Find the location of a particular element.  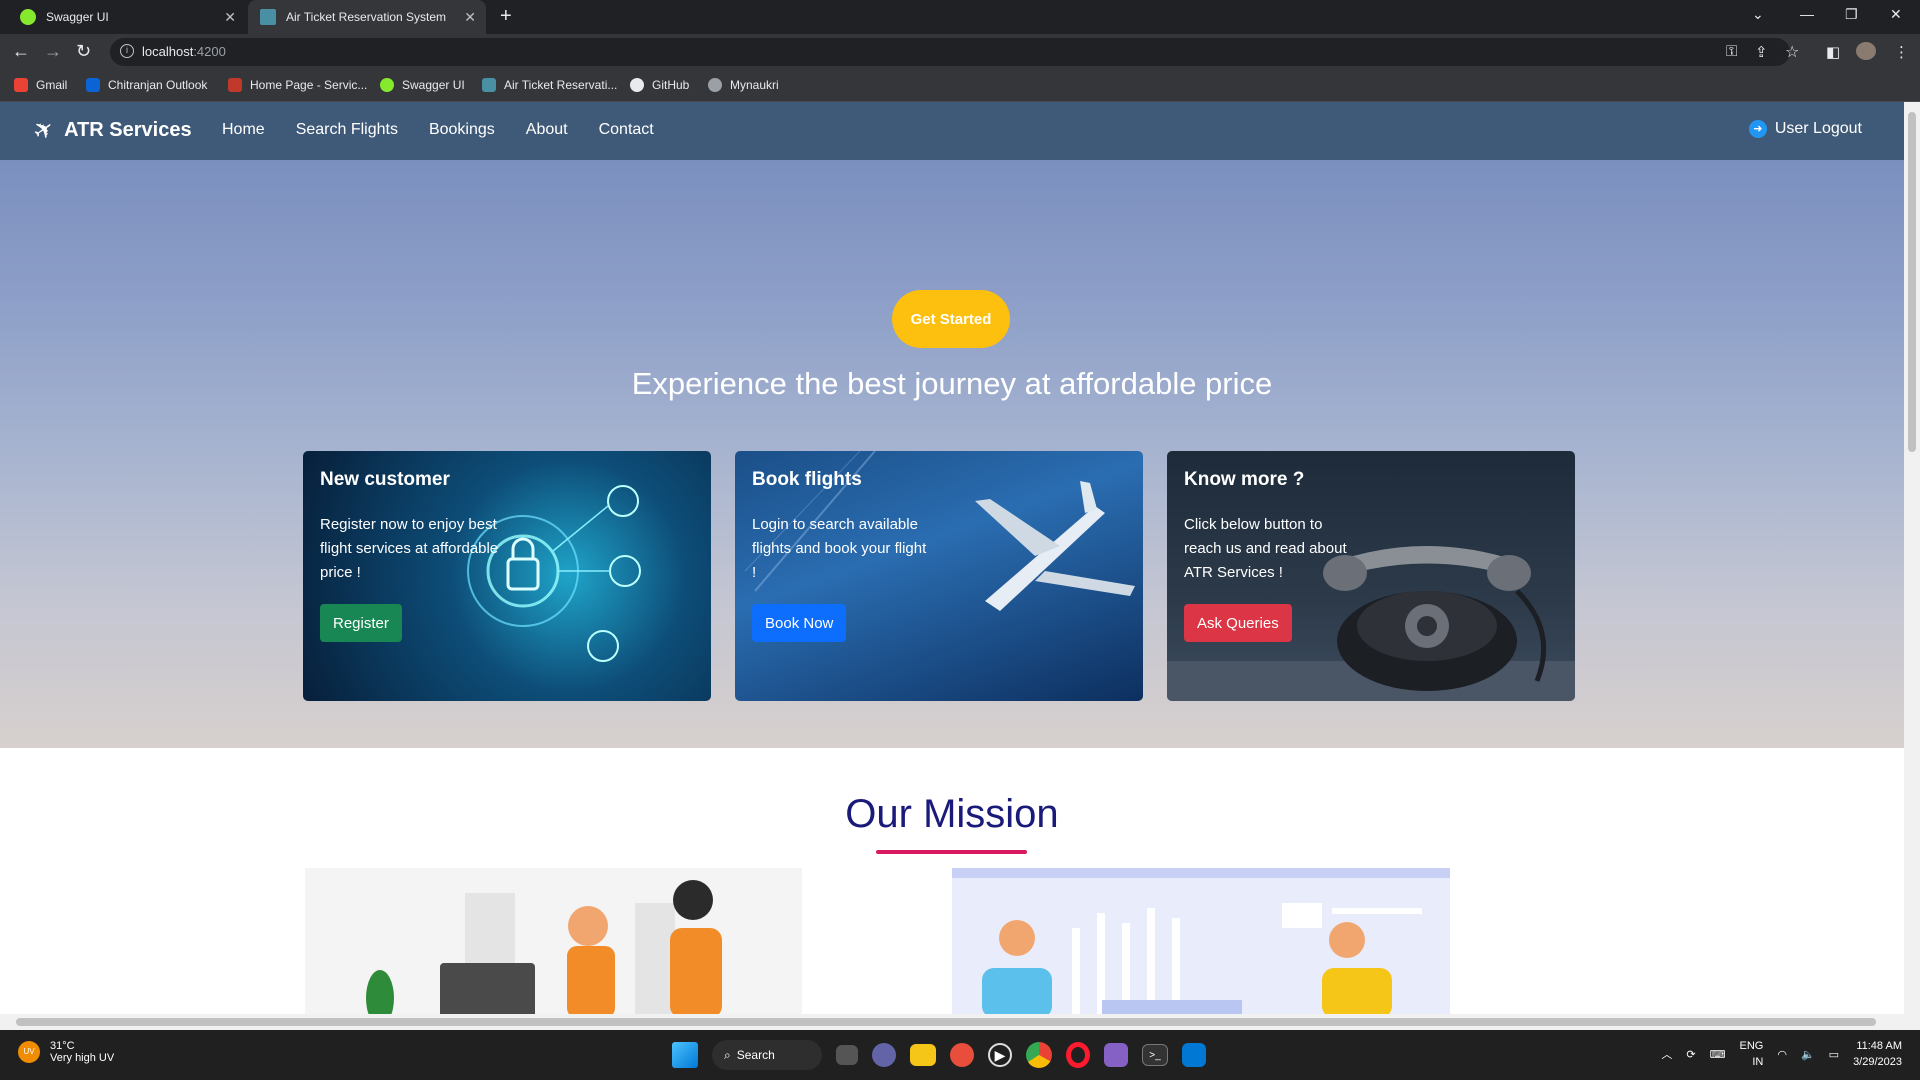

weather-temp: 31°C is located at coordinates (62, 1046).